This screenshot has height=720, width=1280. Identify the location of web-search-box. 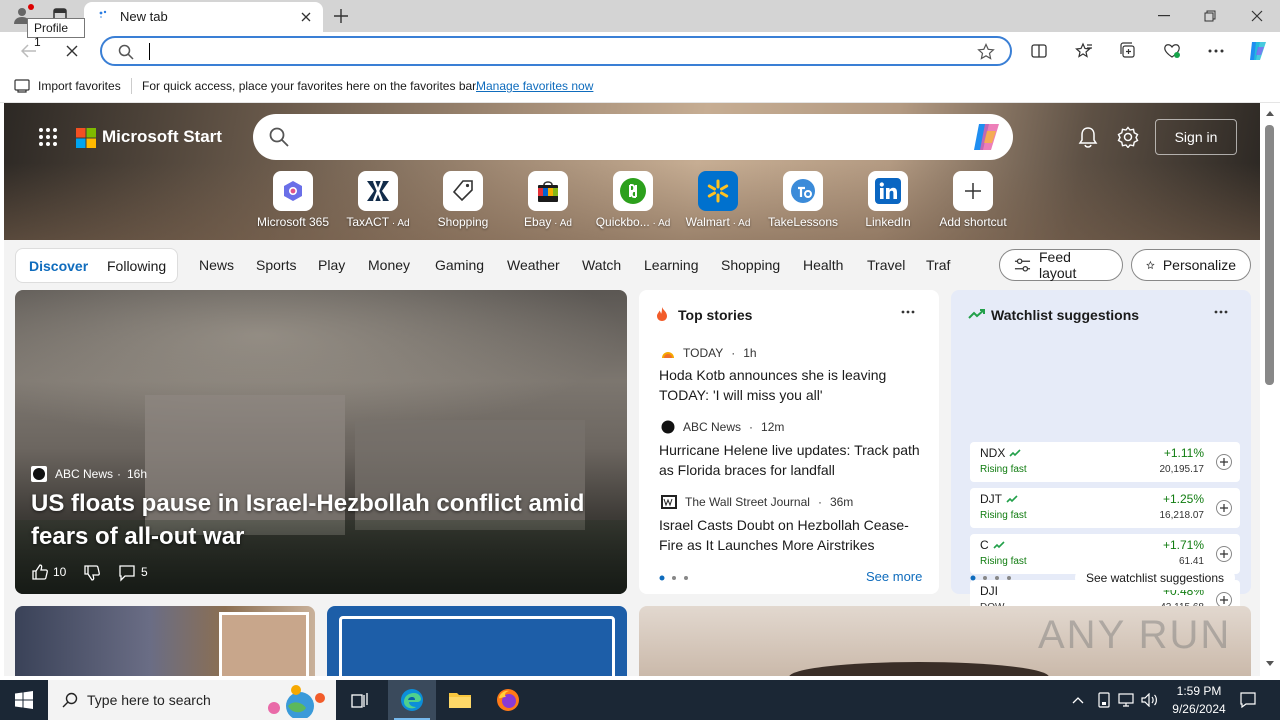
(633, 137).